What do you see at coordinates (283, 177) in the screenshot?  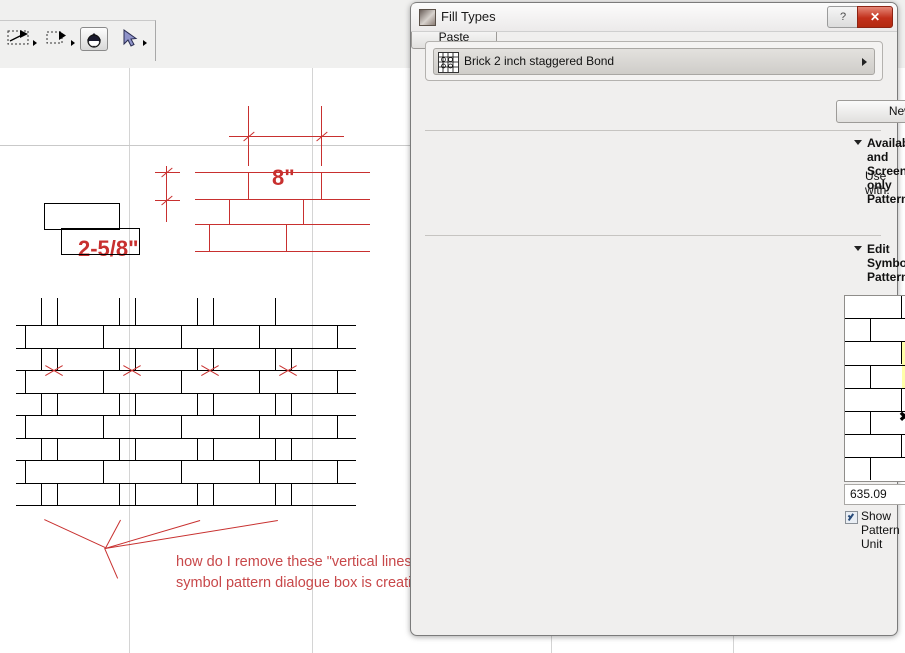 I see `dimension-label-8in: 8"` at bounding box center [283, 177].